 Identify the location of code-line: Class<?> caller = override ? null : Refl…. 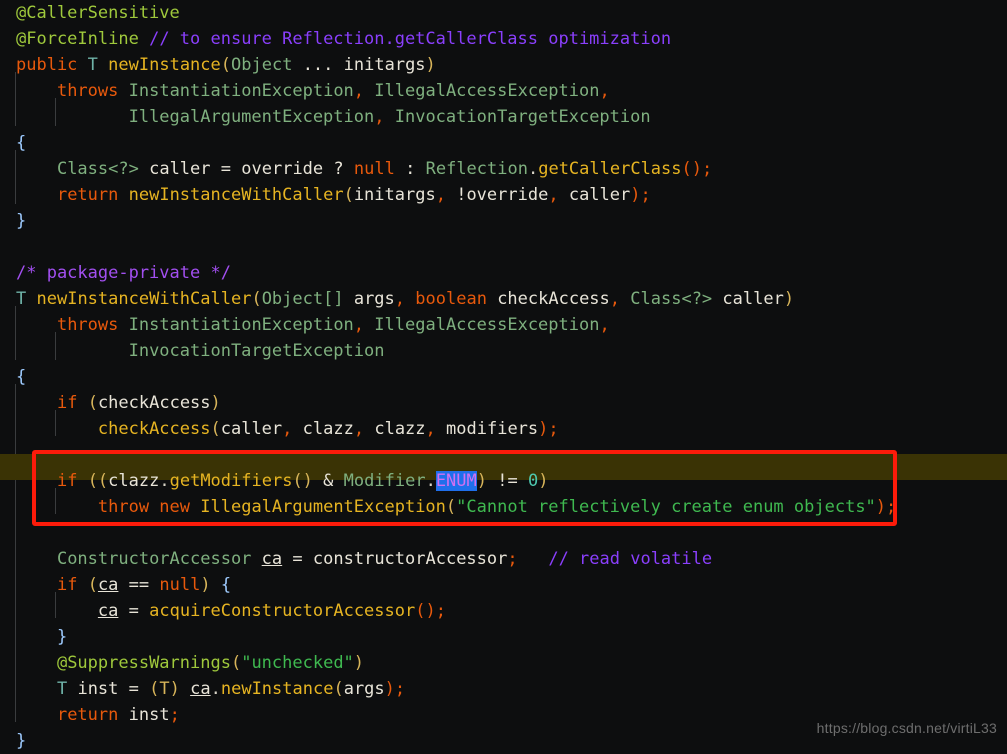
(503, 169).